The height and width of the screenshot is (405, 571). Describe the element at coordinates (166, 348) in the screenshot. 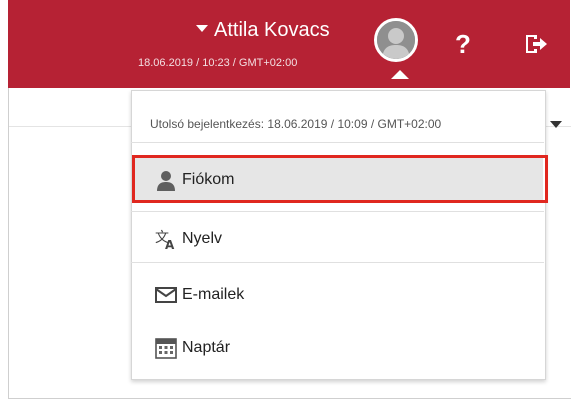

I see `calendar-icon` at that location.